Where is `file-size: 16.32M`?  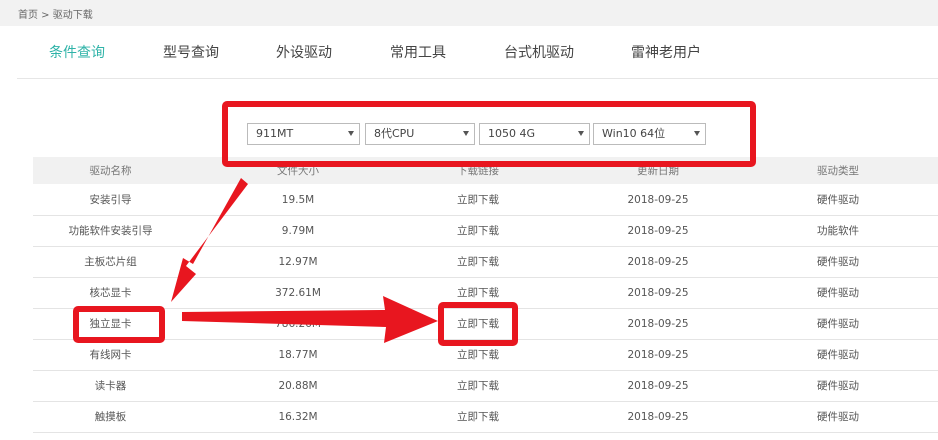
file-size: 16.32M is located at coordinates (298, 416).